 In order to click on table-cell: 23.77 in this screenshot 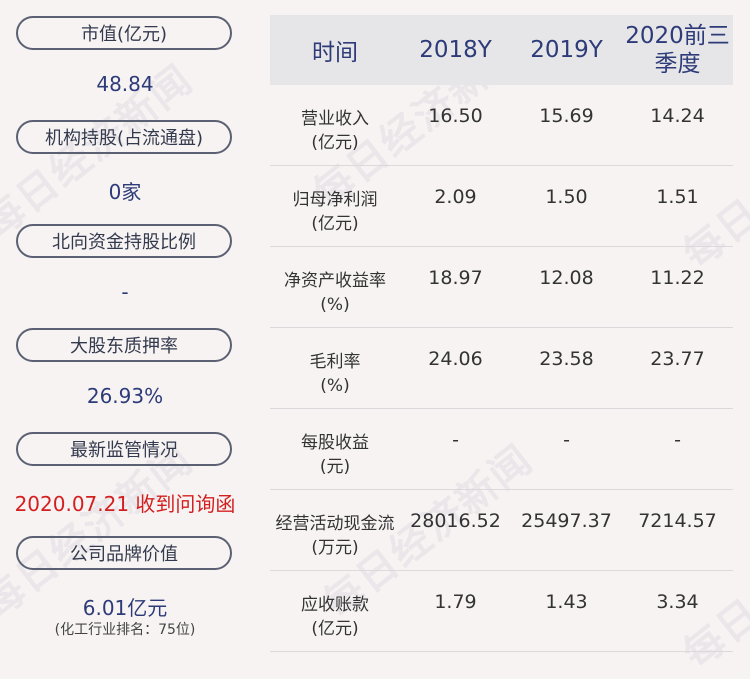, I will do `click(677, 359)`.